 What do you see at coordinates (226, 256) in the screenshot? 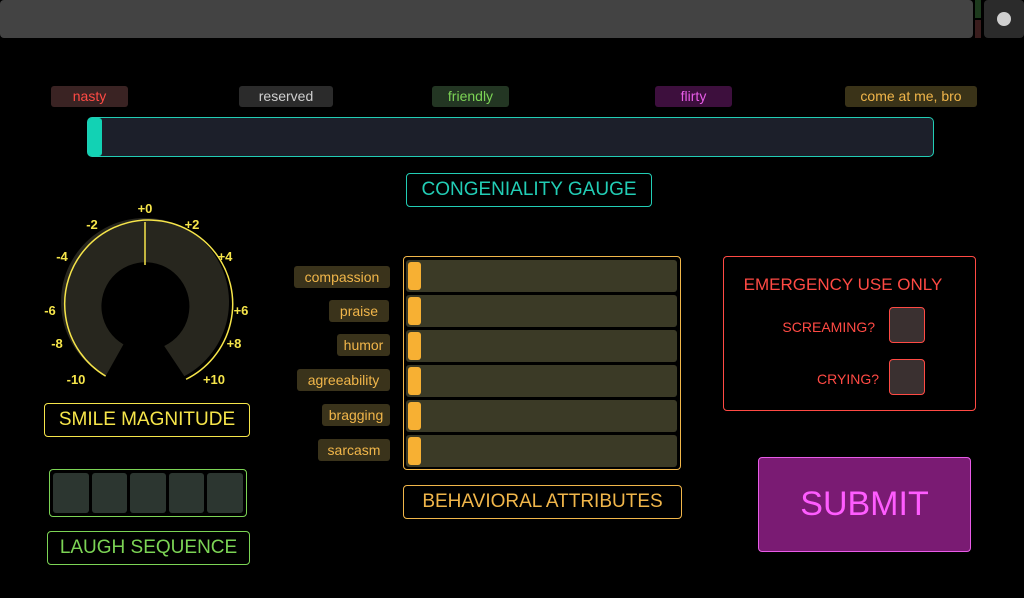
I see `dial-tick-label: +4` at bounding box center [226, 256].